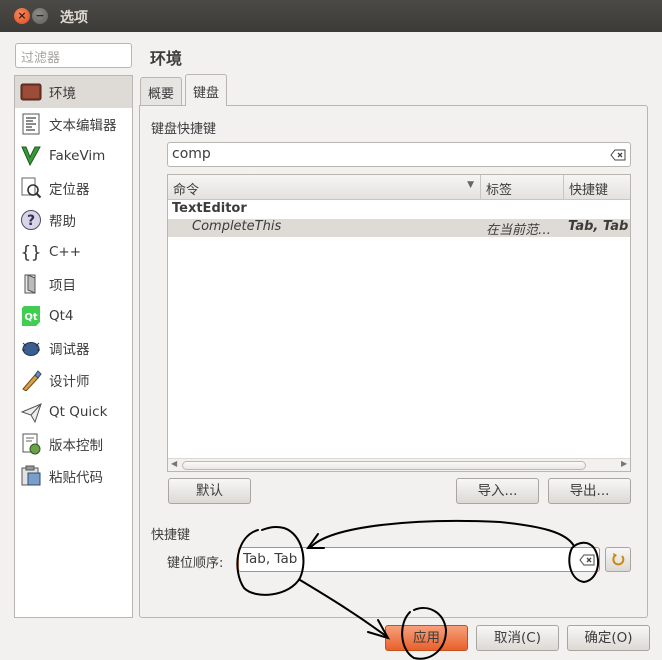 The height and width of the screenshot is (660, 662). I want to click on default-button: 默认, so click(209, 491).